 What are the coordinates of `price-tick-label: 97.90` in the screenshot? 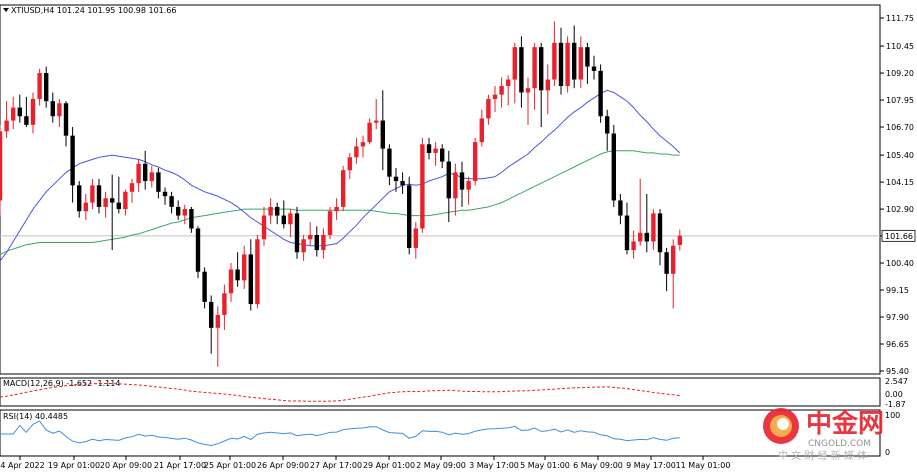 It's located at (897, 317).